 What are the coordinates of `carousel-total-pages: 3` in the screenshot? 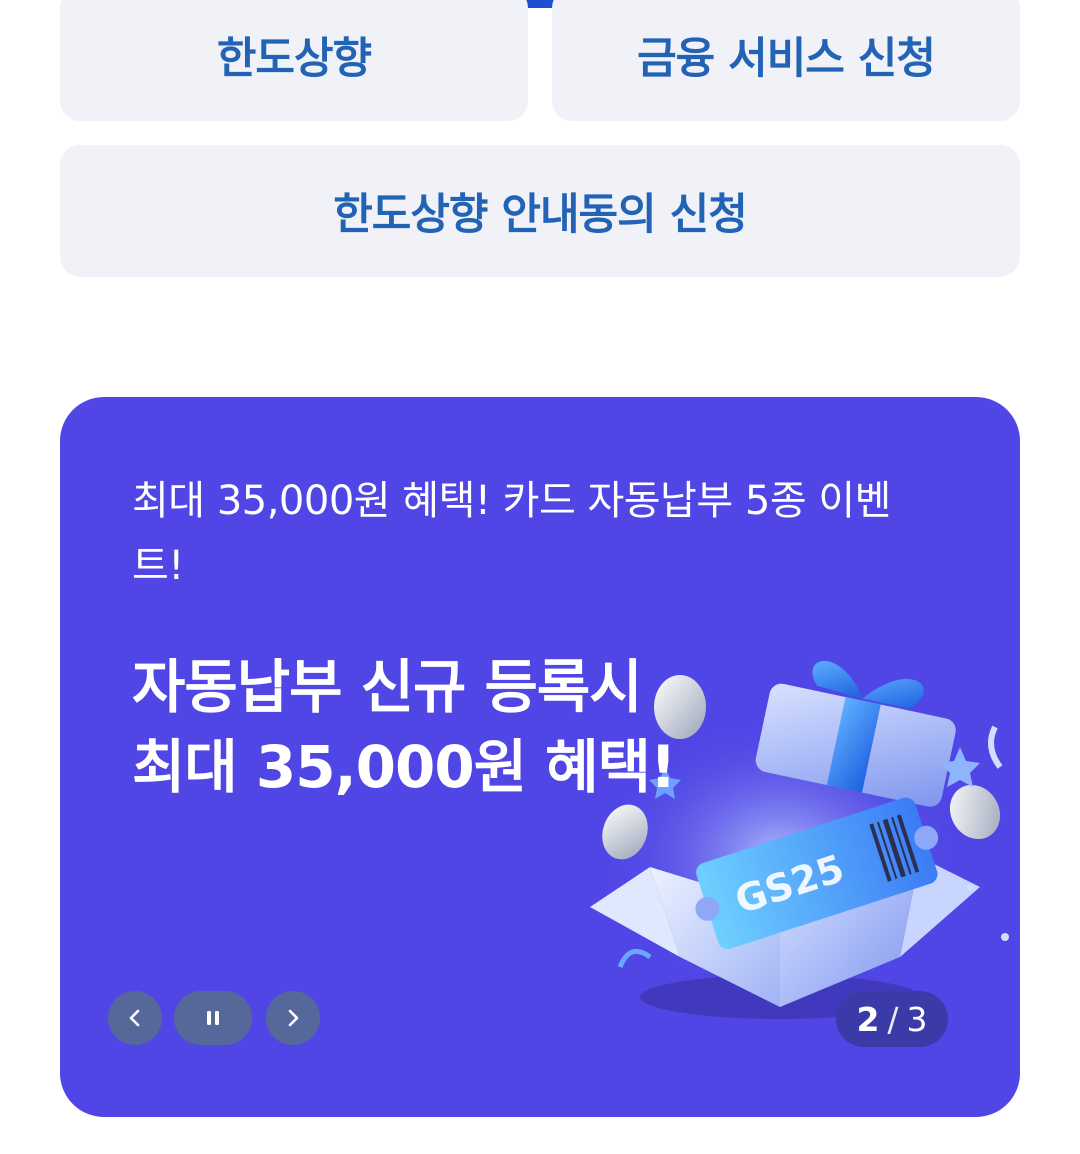 It's located at (917, 1019).